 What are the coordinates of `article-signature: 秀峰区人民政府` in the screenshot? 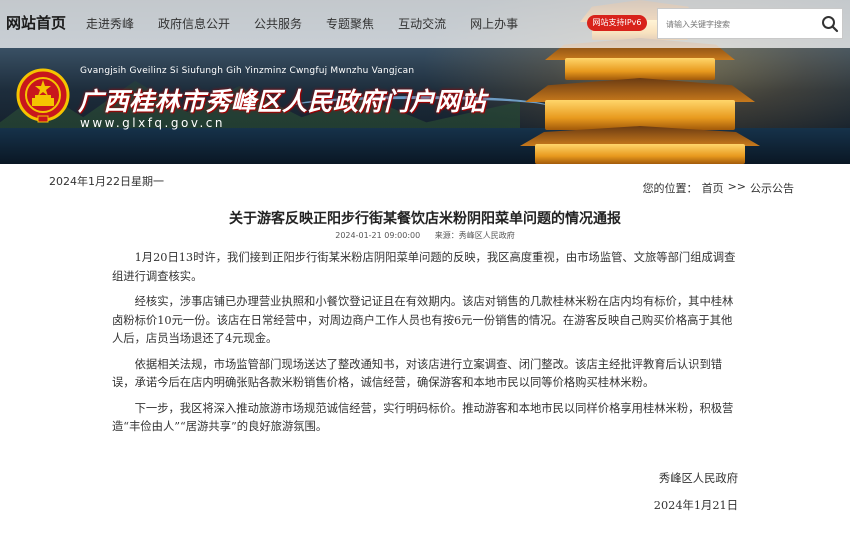 It's located at (698, 478).